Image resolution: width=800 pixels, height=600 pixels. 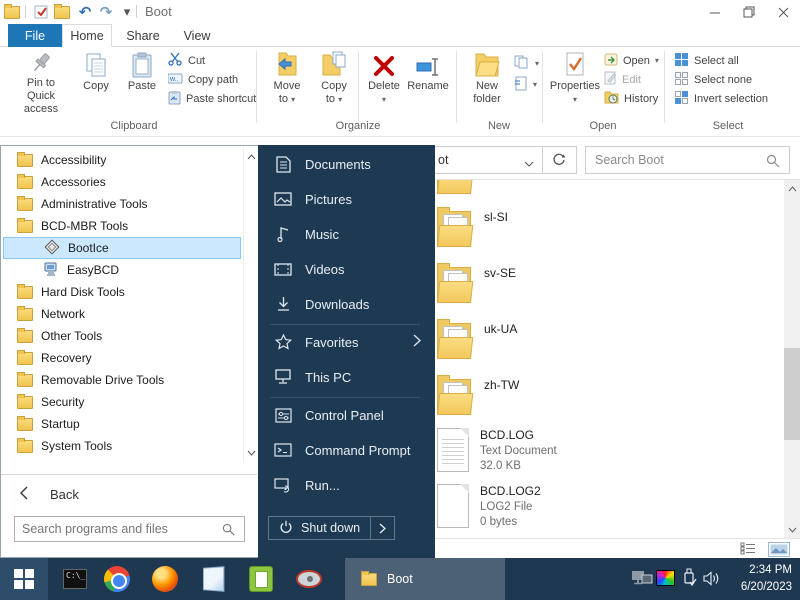 What do you see at coordinates (622, 79) in the screenshot?
I see `edit-button: Edit` at bounding box center [622, 79].